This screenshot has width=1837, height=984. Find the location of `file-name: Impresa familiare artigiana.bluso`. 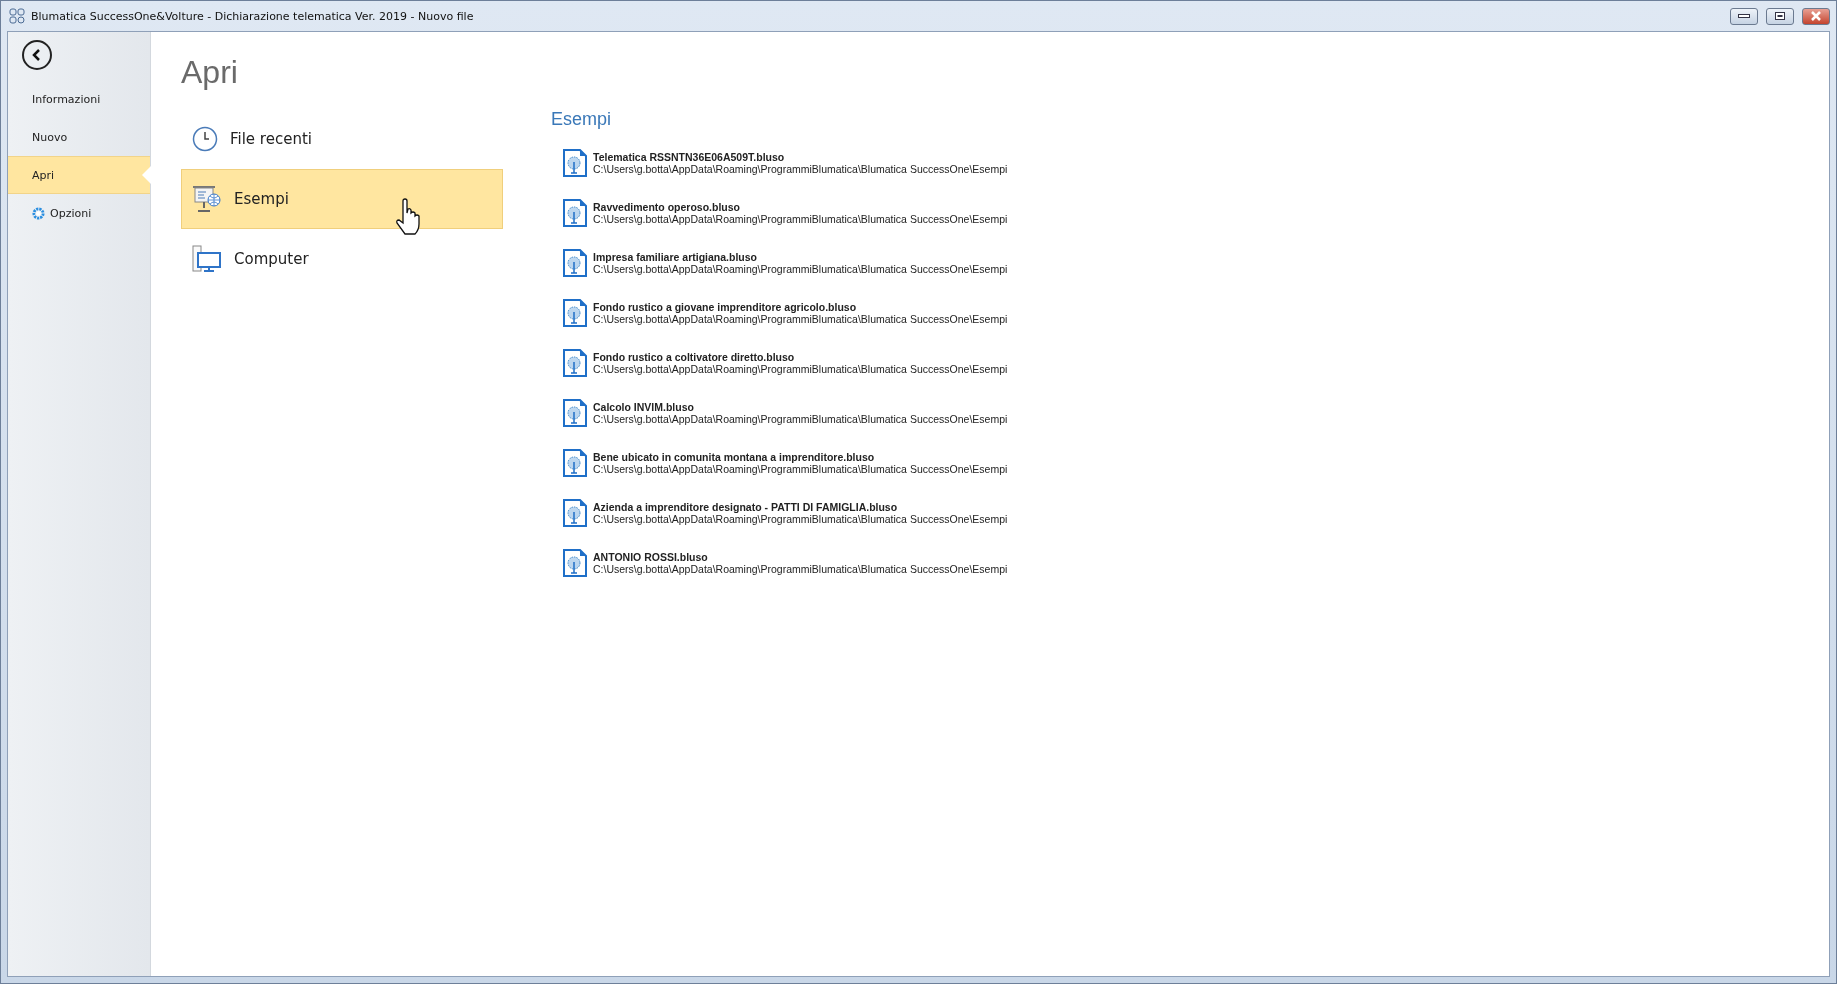

file-name: Impresa familiare artigiana.bluso is located at coordinates (675, 257).